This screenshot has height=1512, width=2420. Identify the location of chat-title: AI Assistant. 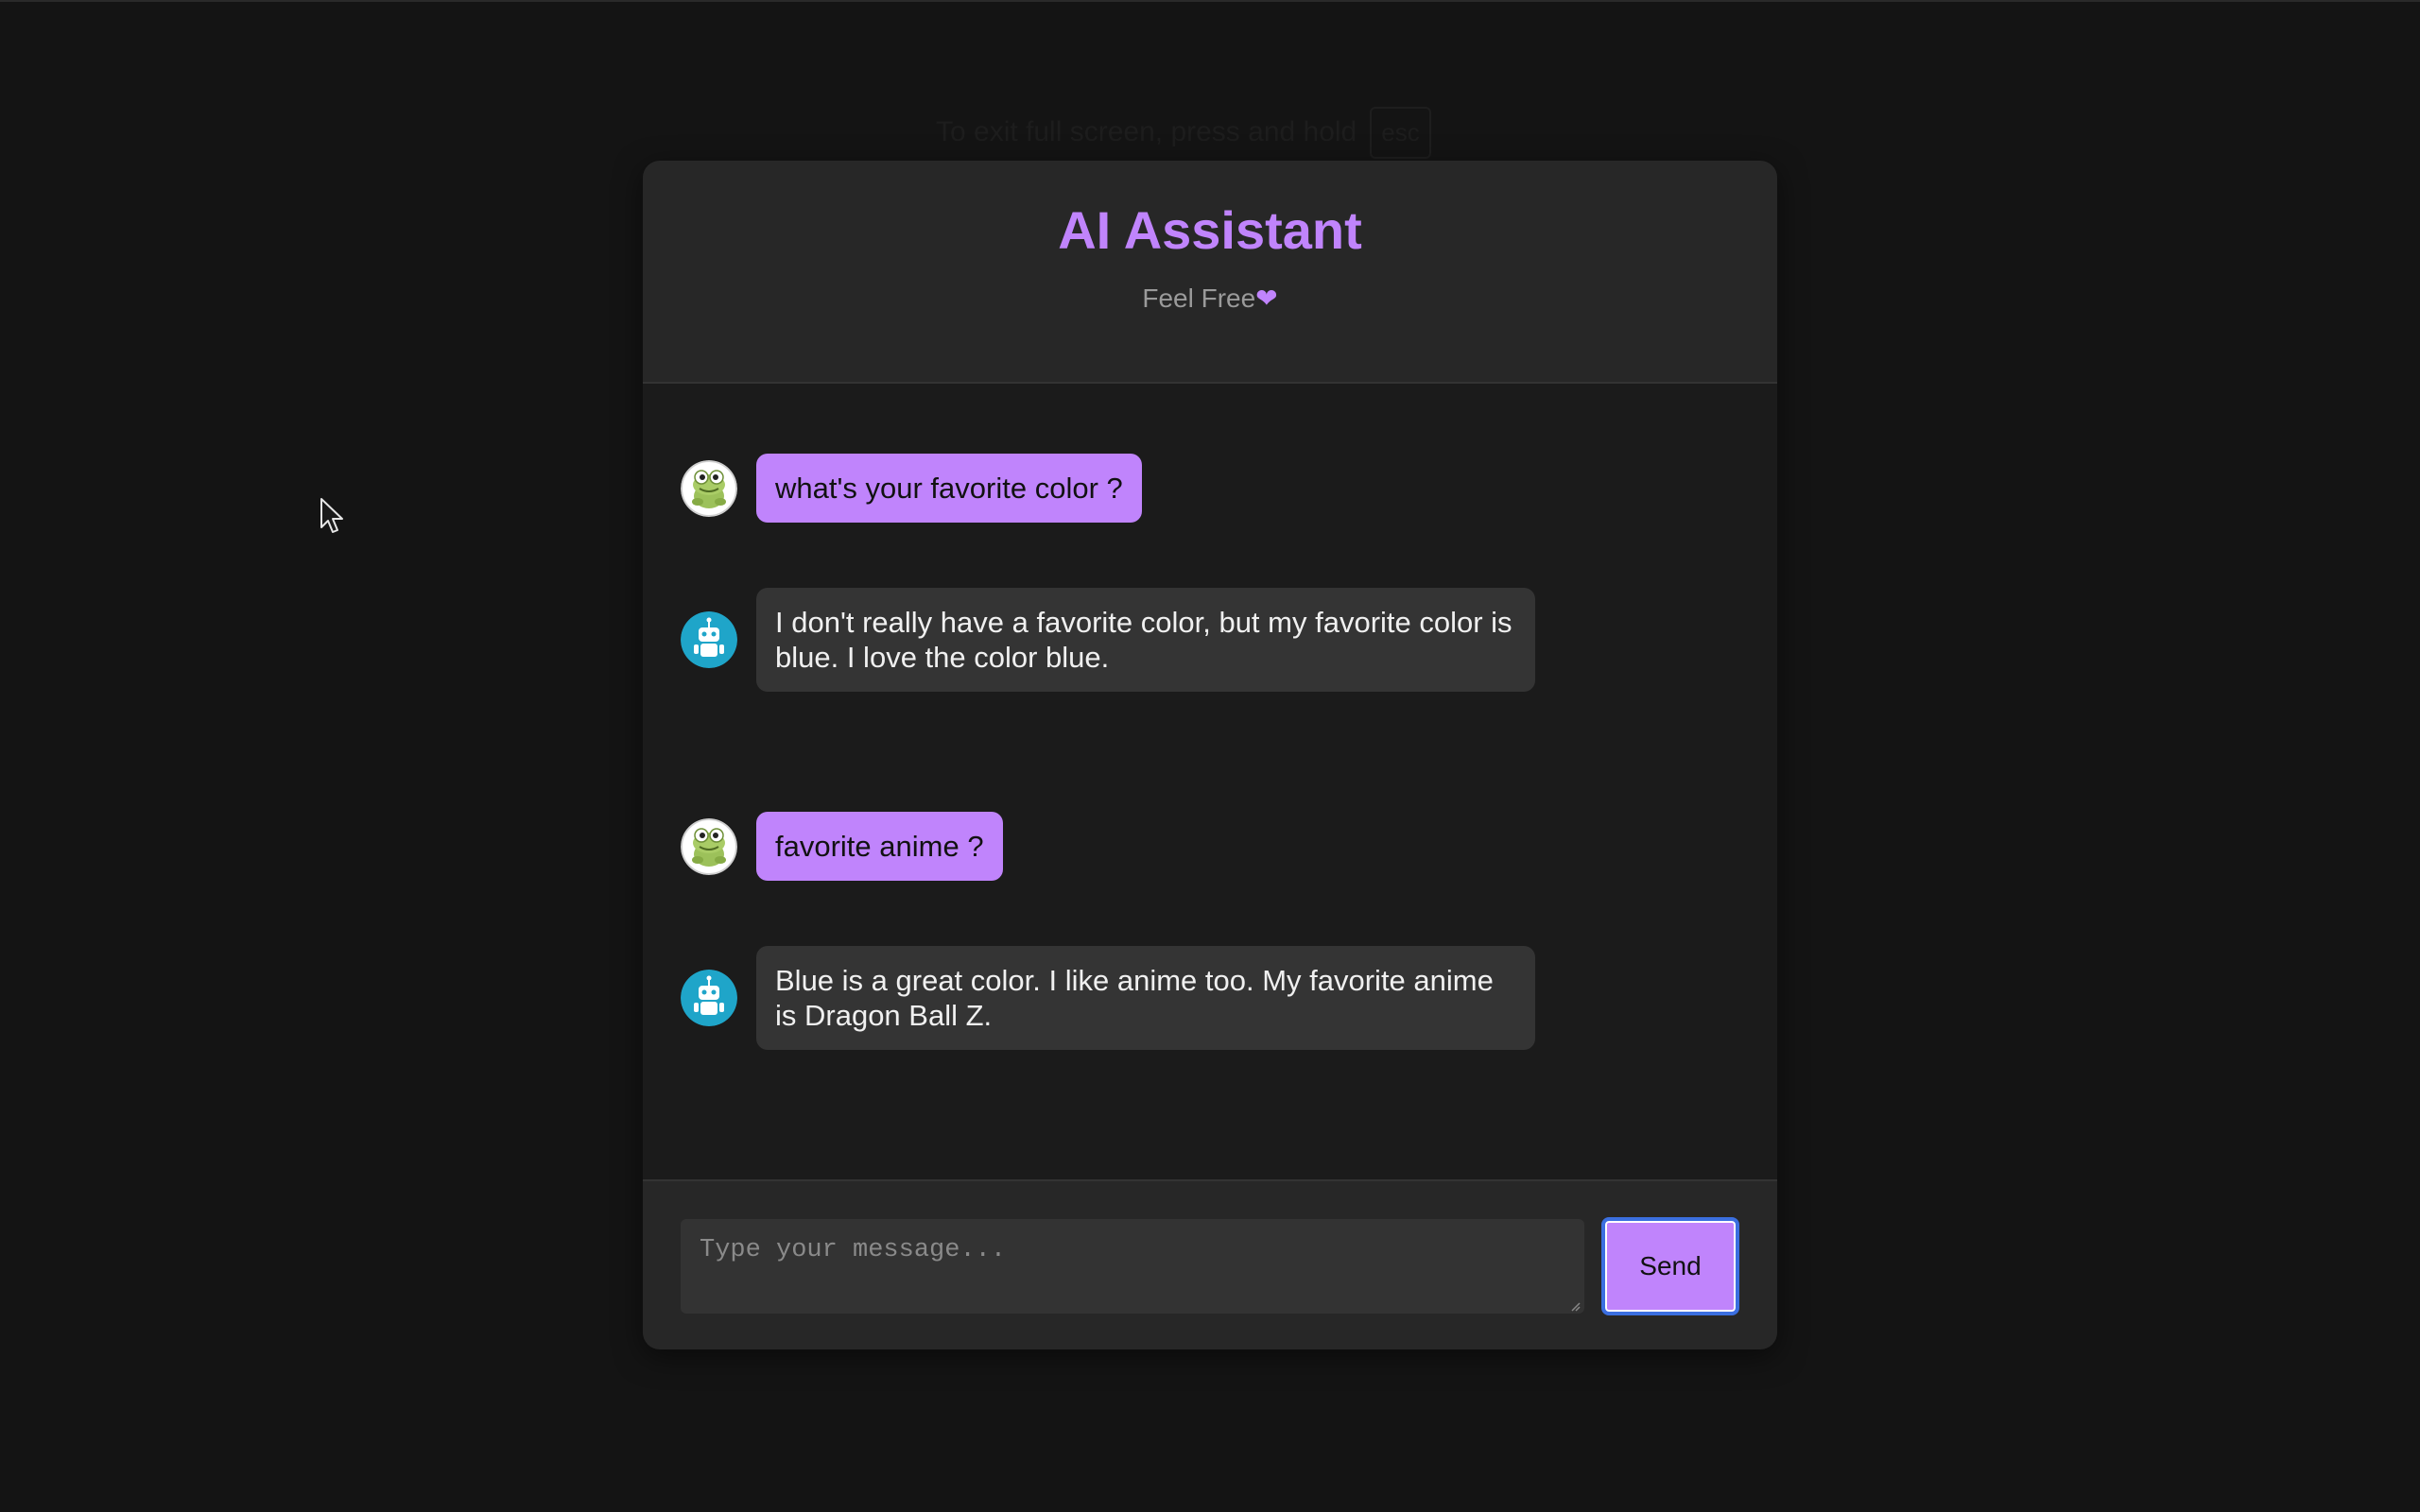
(1210, 230).